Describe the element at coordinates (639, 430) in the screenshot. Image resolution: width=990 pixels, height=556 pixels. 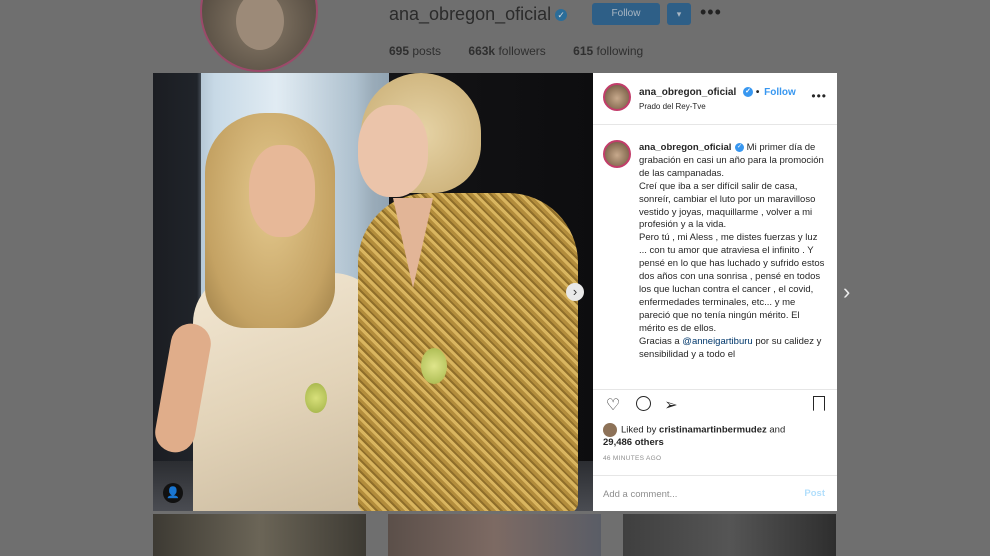
I see `likes-prefix: Liked by` at that location.